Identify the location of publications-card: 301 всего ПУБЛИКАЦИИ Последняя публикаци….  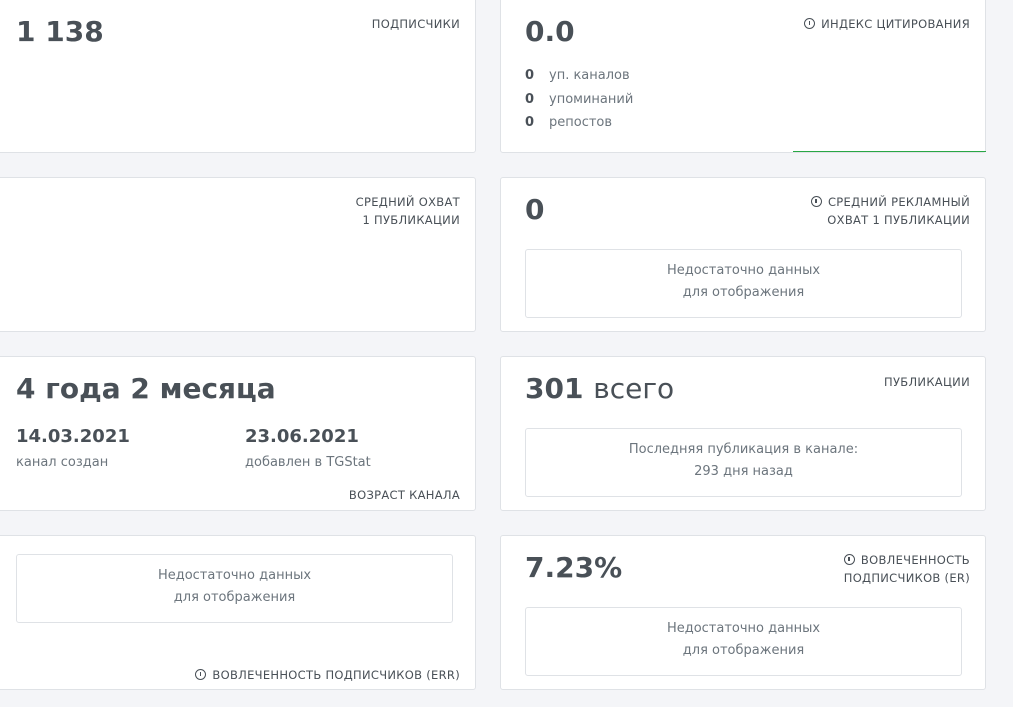
(743, 433).